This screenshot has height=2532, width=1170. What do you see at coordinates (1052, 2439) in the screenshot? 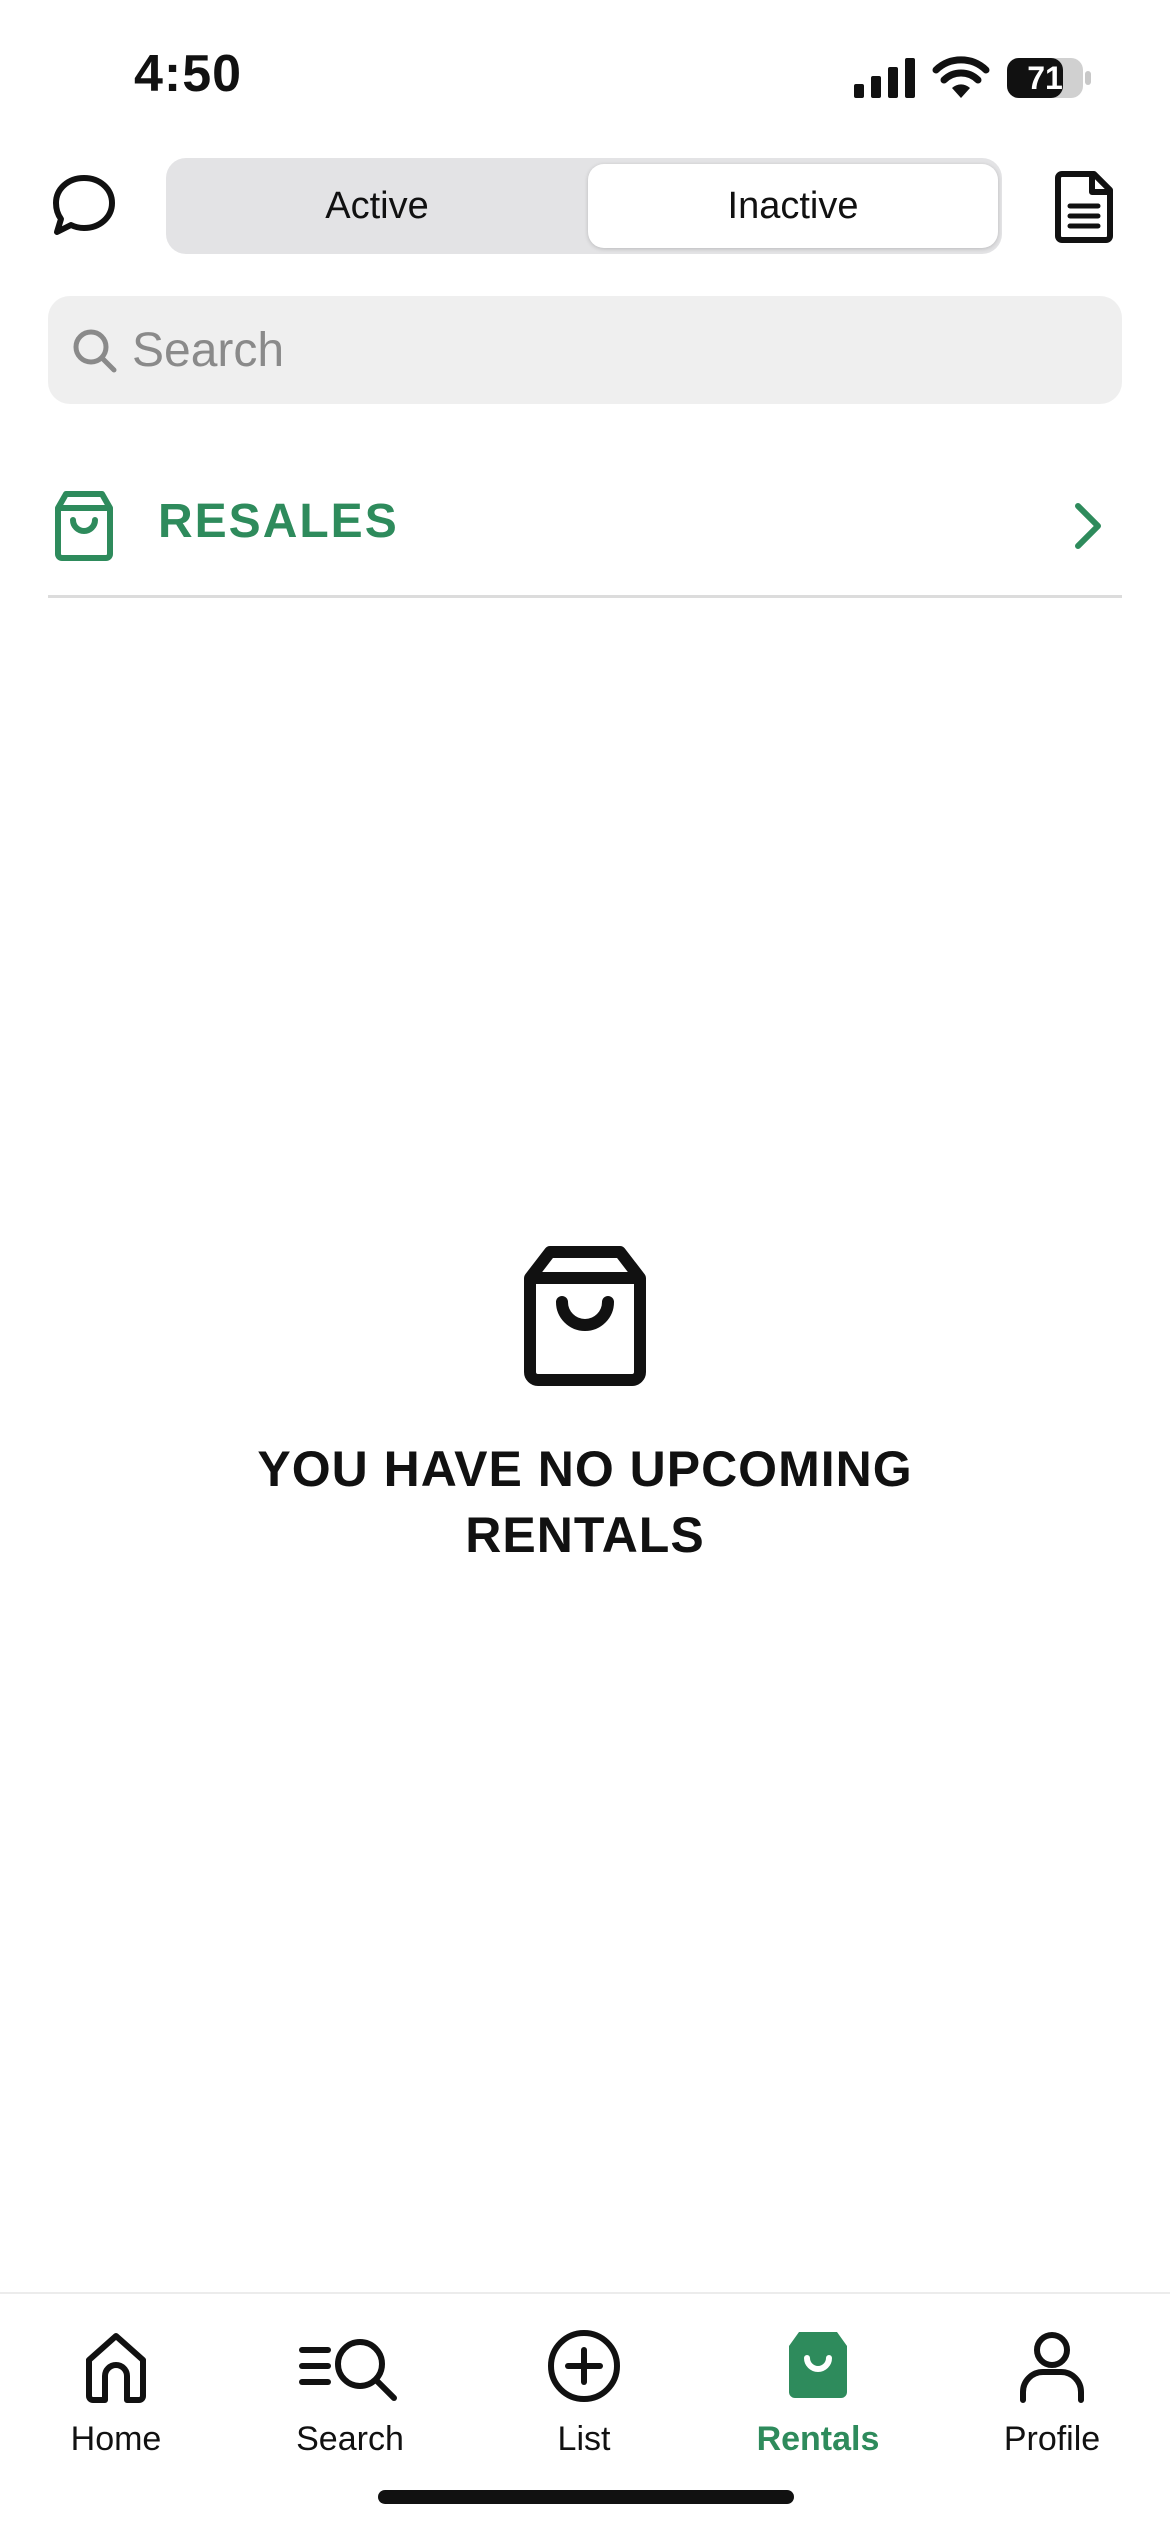
I see `tab-profile-label: Profile` at bounding box center [1052, 2439].